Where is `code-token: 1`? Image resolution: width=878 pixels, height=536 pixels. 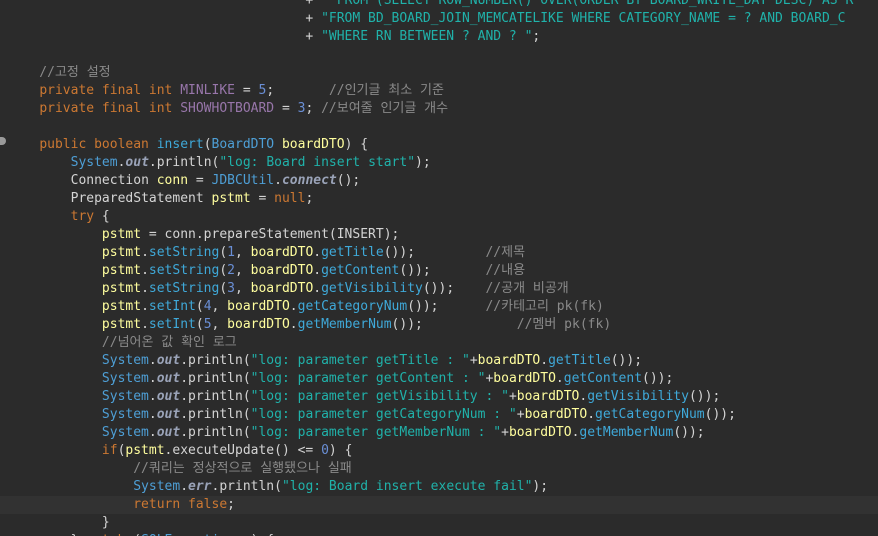 code-token: 1 is located at coordinates (231, 252).